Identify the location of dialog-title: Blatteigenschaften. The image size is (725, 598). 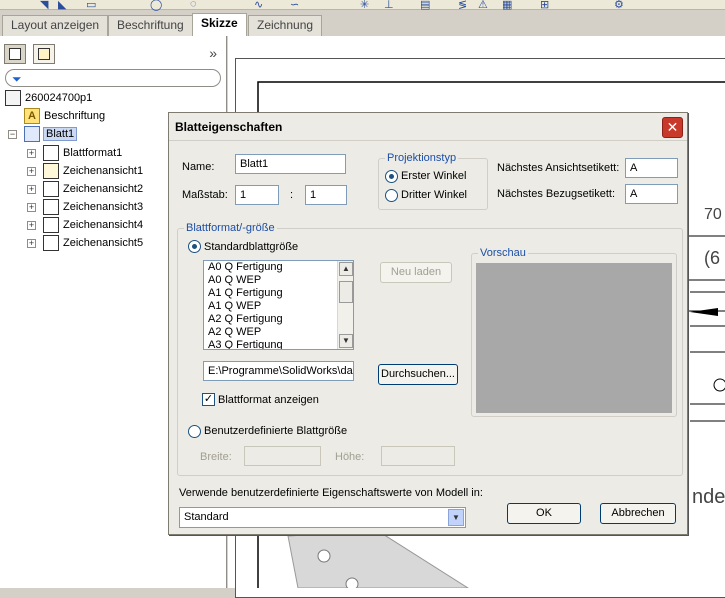
(229, 127).